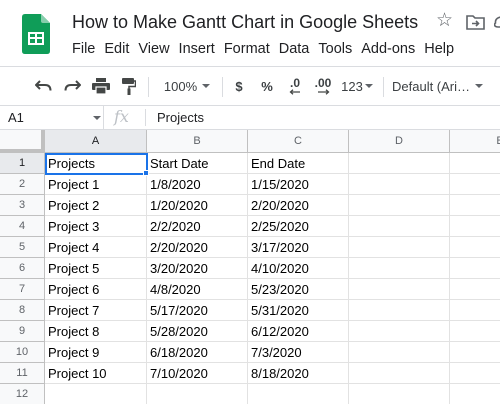 The height and width of the screenshot is (404, 500). I want to click on cloud-status-icon, so click(497, 22).